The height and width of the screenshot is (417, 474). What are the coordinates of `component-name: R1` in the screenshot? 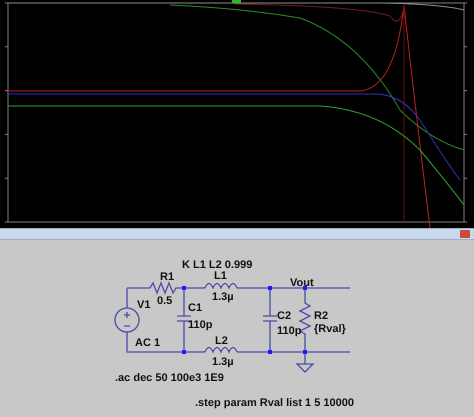 It's located at (167, 277).